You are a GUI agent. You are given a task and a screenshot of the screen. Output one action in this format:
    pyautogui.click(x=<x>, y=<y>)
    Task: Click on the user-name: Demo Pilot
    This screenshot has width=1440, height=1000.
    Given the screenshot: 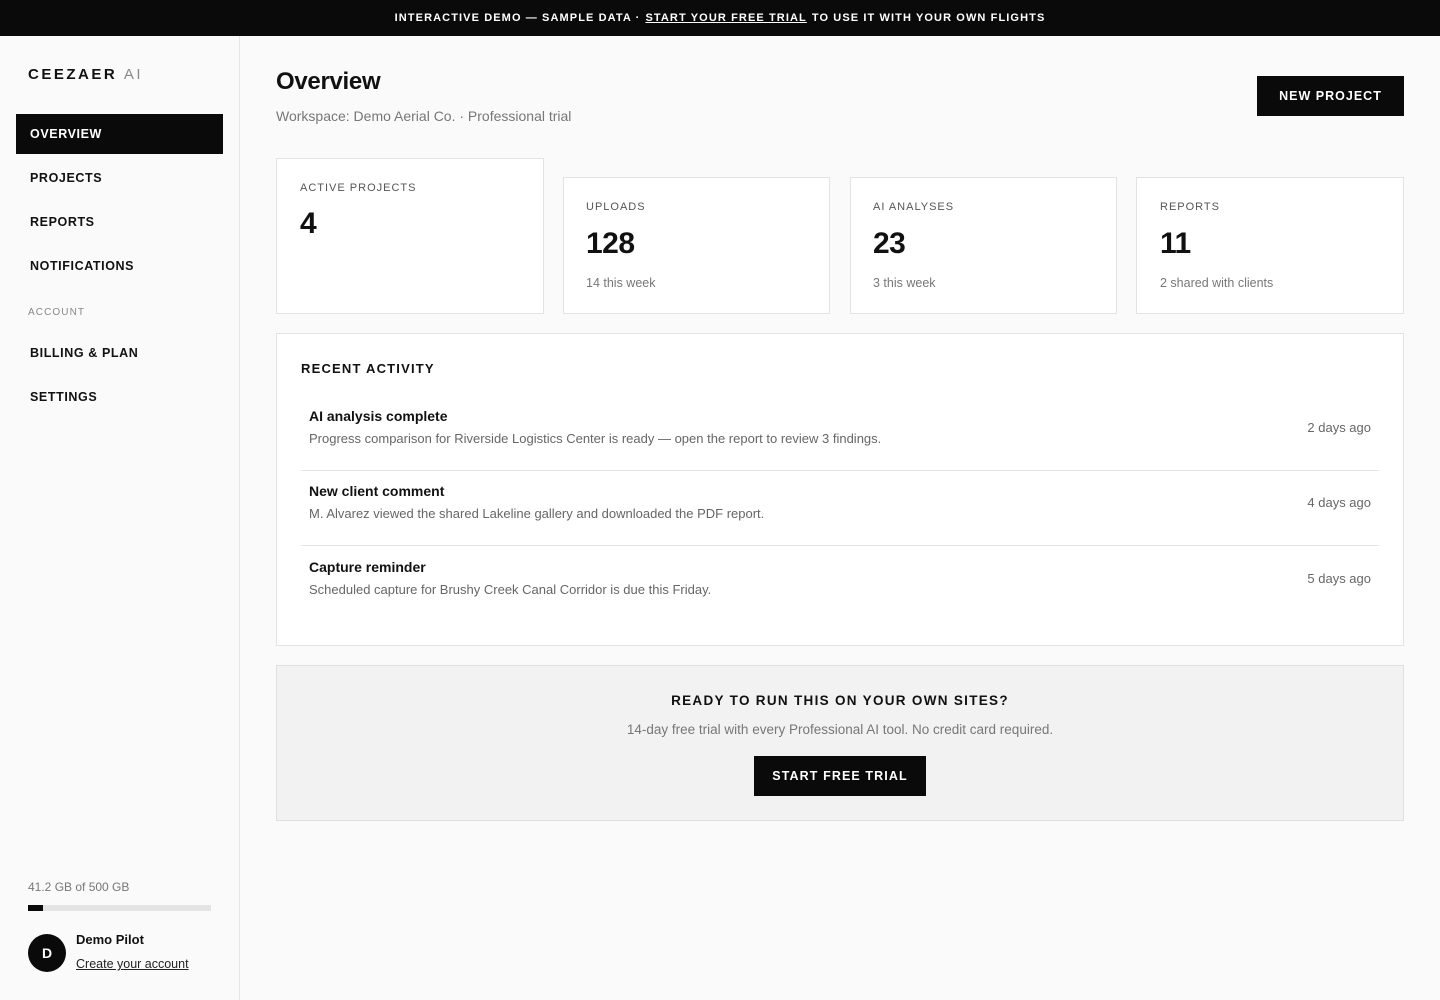 What is the action you would take?
    pyautogui.click(x=110, y=939)
    